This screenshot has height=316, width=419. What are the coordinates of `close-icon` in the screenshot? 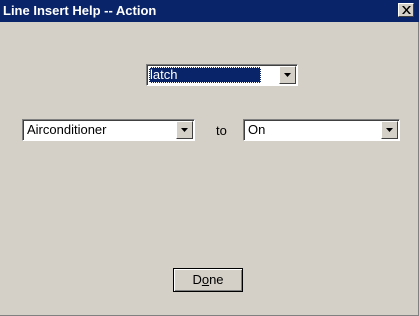 It's located at (406, 10).